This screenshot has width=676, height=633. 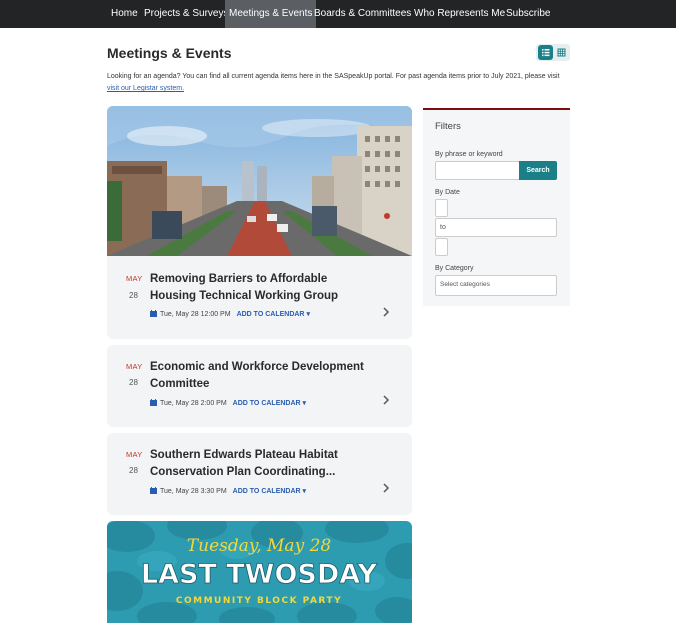 What do you see at coordinates (228, 403) in the screenshot?
I see `event-meta: Tue, May 28 2:00 PM ADD TO CALENDAR ▾` at bounding box center [228, 403].